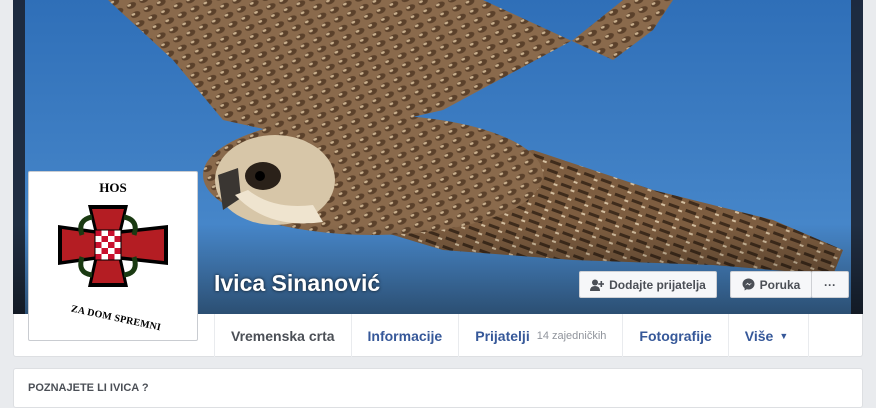 This screenshot has width=876, height=408. What do you see at coordinates (88, 388) in the screenshot?
I see `know-person-title: POZNAJETE LI IVICA ?` at bounding box center [88, 388].